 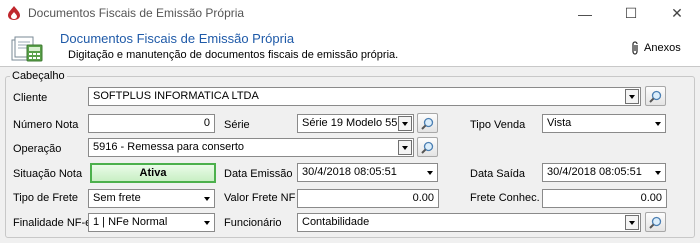 I want to click on anexos-label: Anexos, so click(x=662, y=48).